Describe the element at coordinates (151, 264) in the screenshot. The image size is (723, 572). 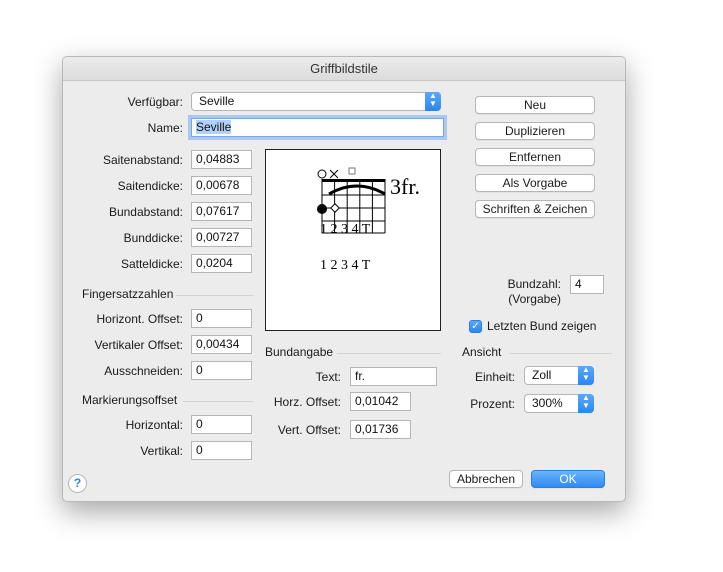
I see `nut-thickness-label: Satteldicke:` at that location.